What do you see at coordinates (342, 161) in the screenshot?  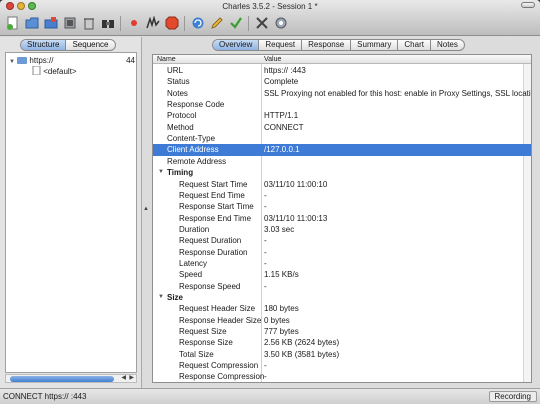 I see `table-row: Remote Address` at bounding box center [342, 161].